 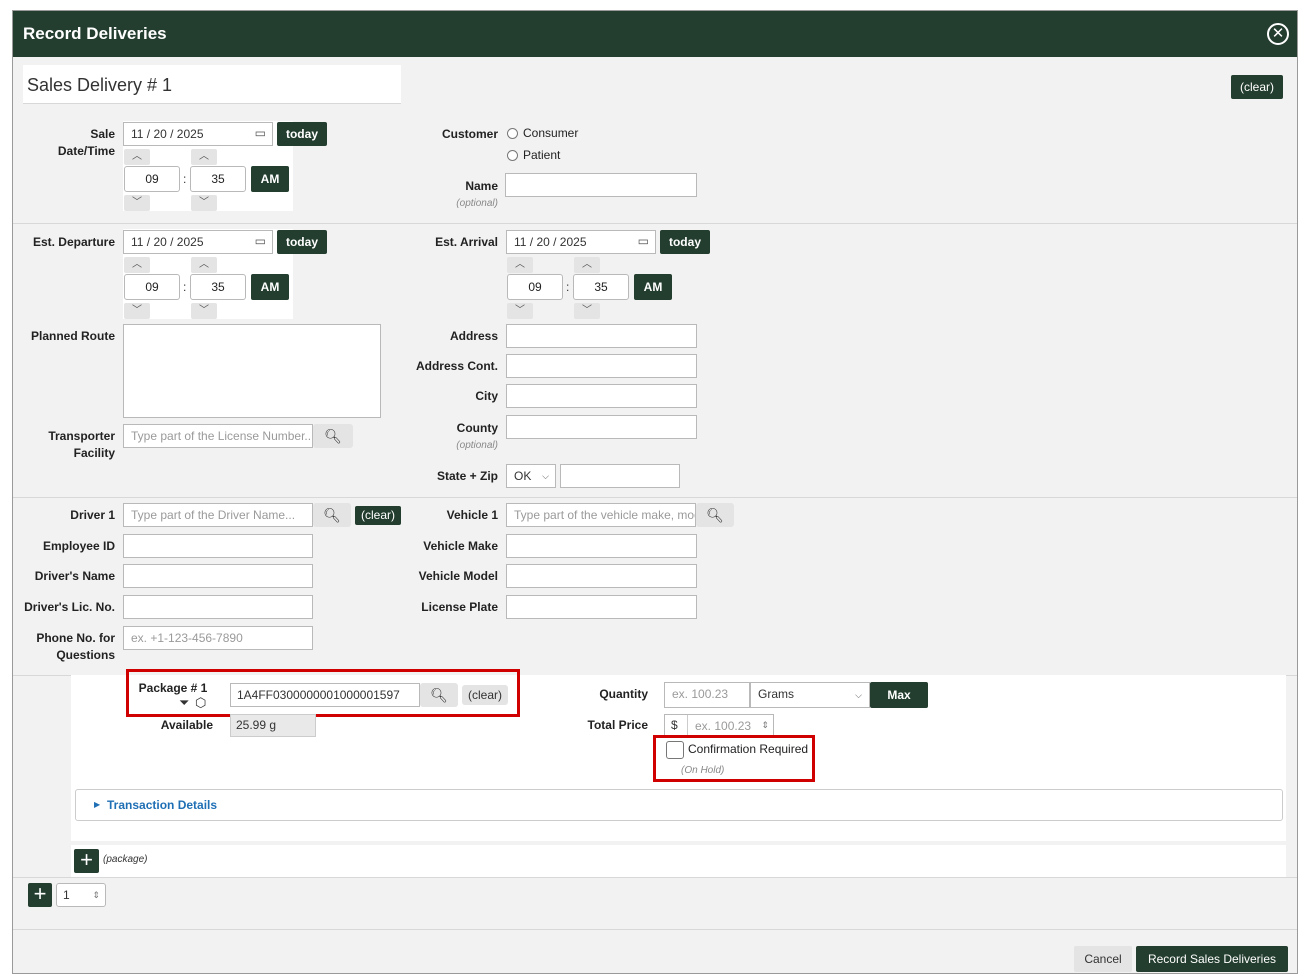 What do you see at coordinates (678, 861) in the screenshot?
I see `add-package-row` at bounding box center [678, 861].